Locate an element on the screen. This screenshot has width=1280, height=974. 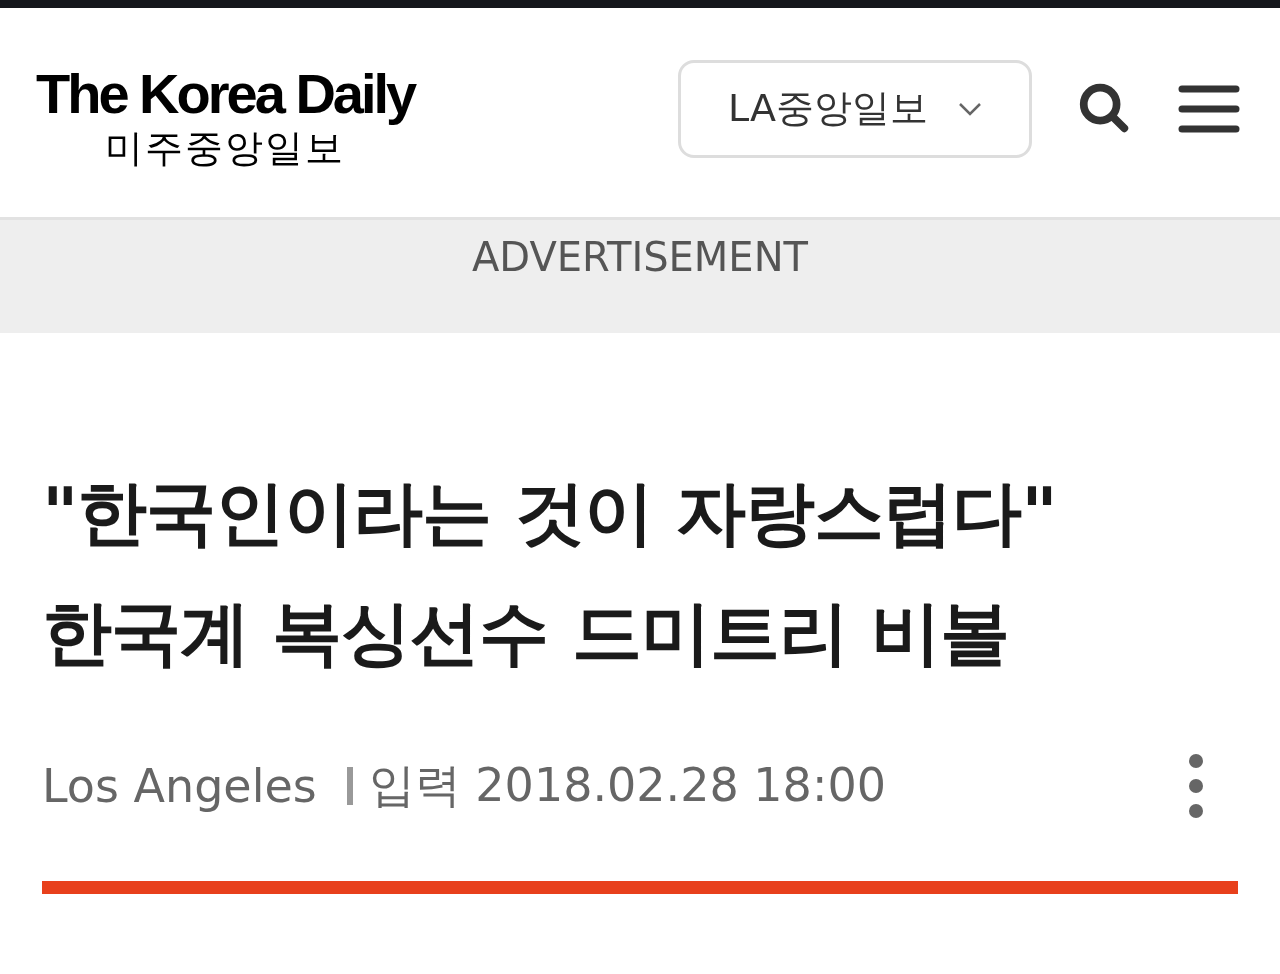
logo-subtitle: 미주중앙일보 is located at coordinates (225, 148).